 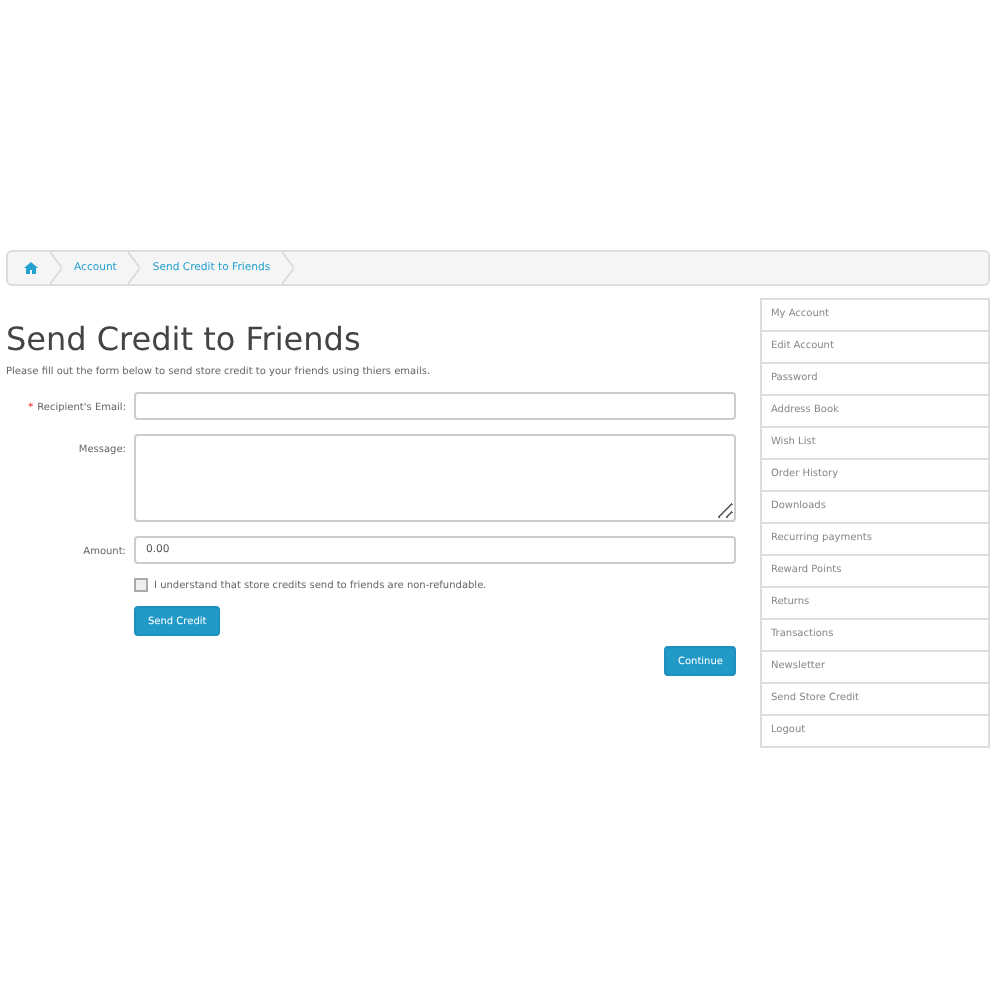 What do you see at coordinates (141, 585) in the screenshot?
I see `checkbox` at bounding box center [141, 585].